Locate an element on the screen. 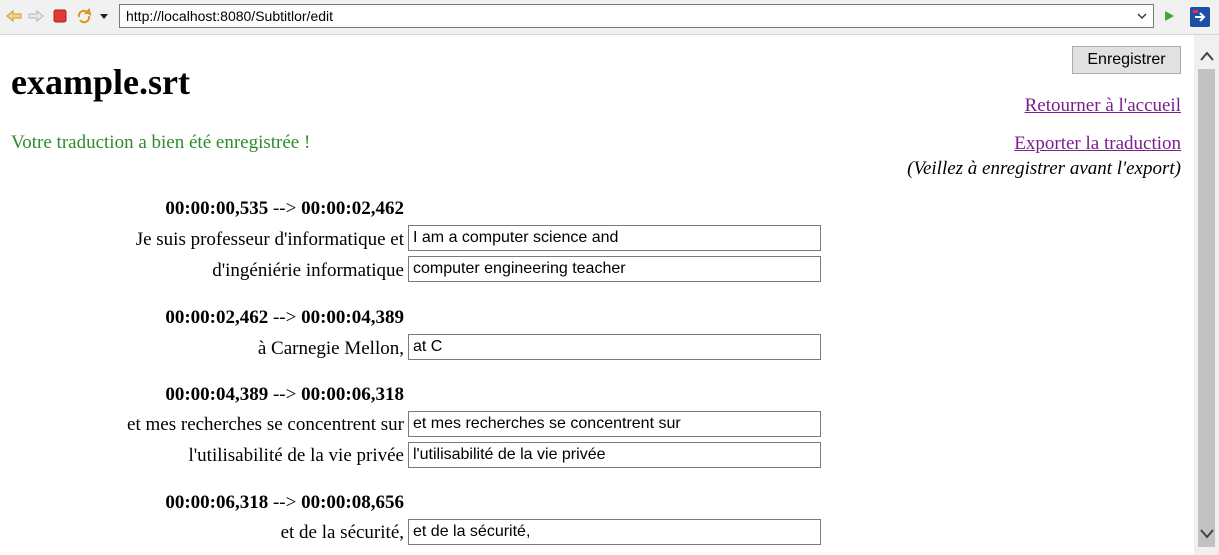 Image resolution: width=1219 pixels, height=555 pixels. subtitle-timecode: 00:00:02,462 --> 00:00:04,389 is located at coordinates (284, 318).